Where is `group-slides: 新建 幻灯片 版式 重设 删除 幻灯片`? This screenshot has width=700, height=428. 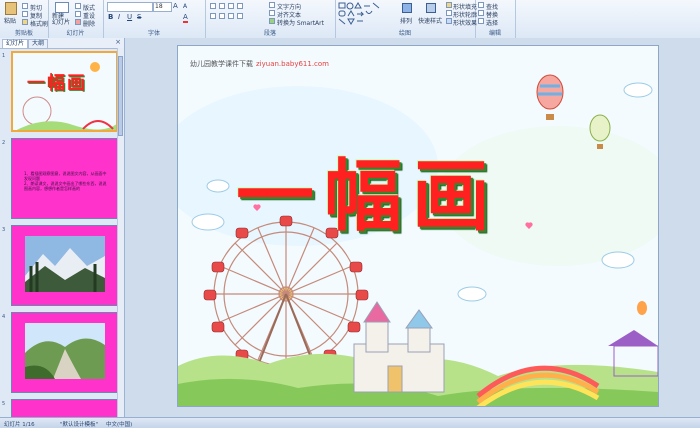 group-slides: 新建 幻灯片 版式 重设 删除 幻灯片 is located at coordinates (76, 19).